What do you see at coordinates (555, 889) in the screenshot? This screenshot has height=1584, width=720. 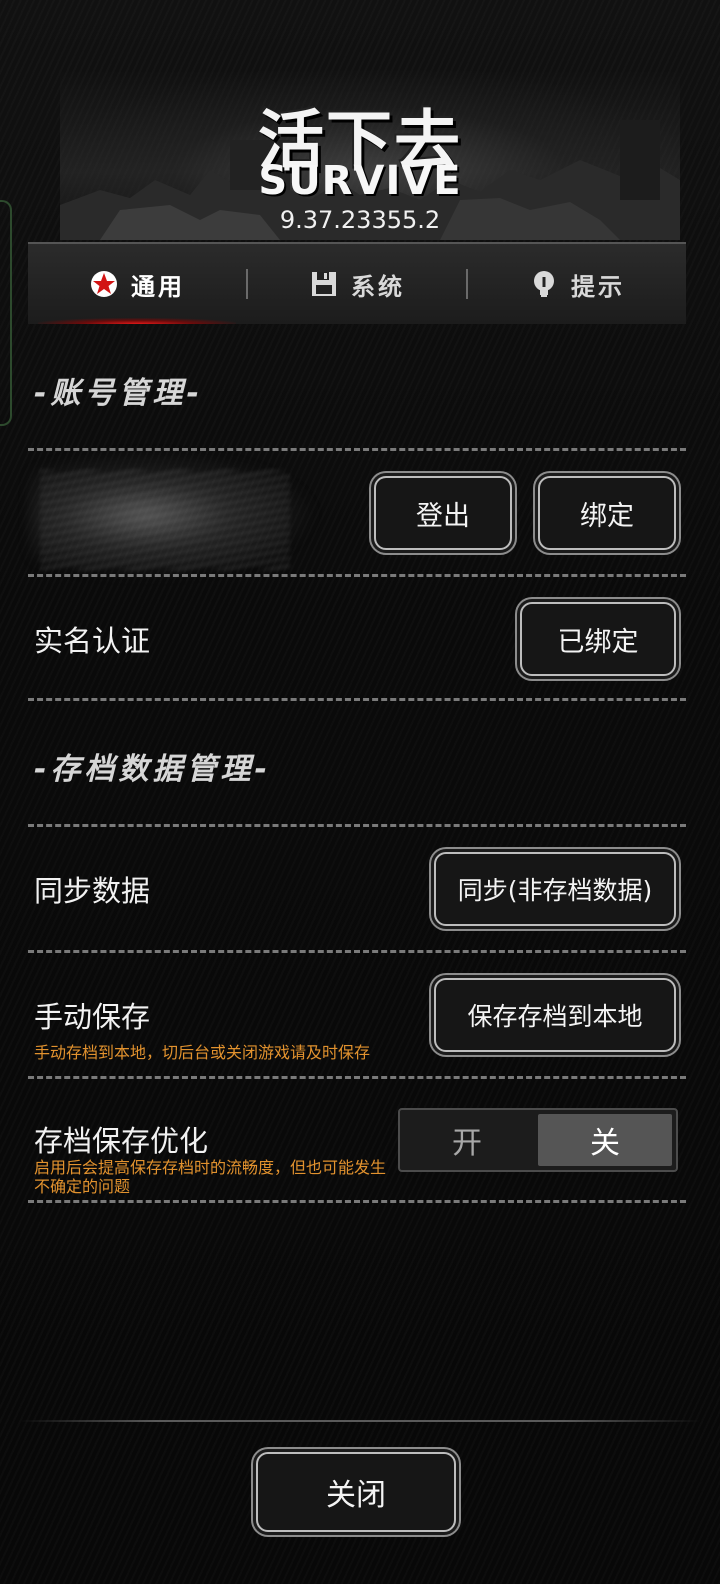 I see `sync-data-button: 同步(非存档数据)` at bounding box center [555, 889].